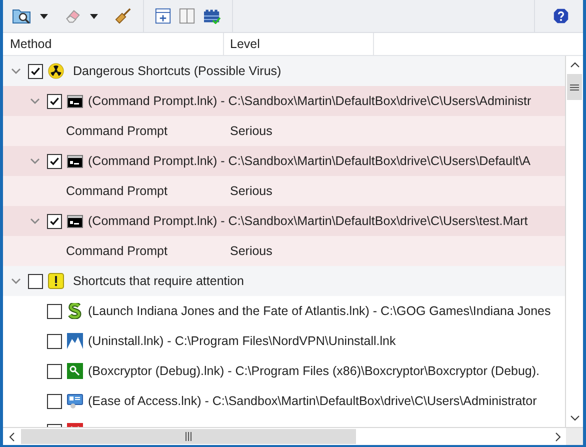 This screenshot has width=586, height=447. I want to click on radiation-icon, so click(56, 71).